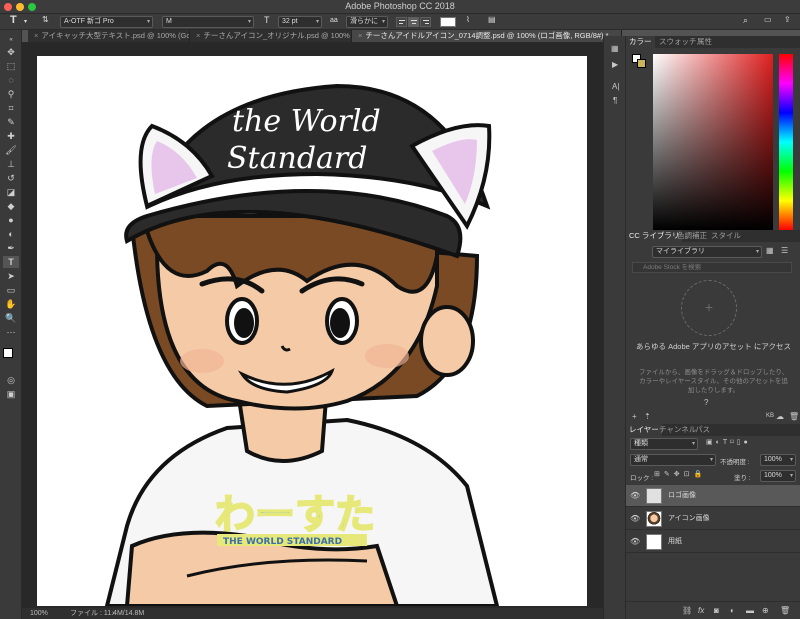 Image resolution: width=800 pixels, height=619 pixels. I want to click on adjustment-layer-icon: ◐, so click(732, 610).